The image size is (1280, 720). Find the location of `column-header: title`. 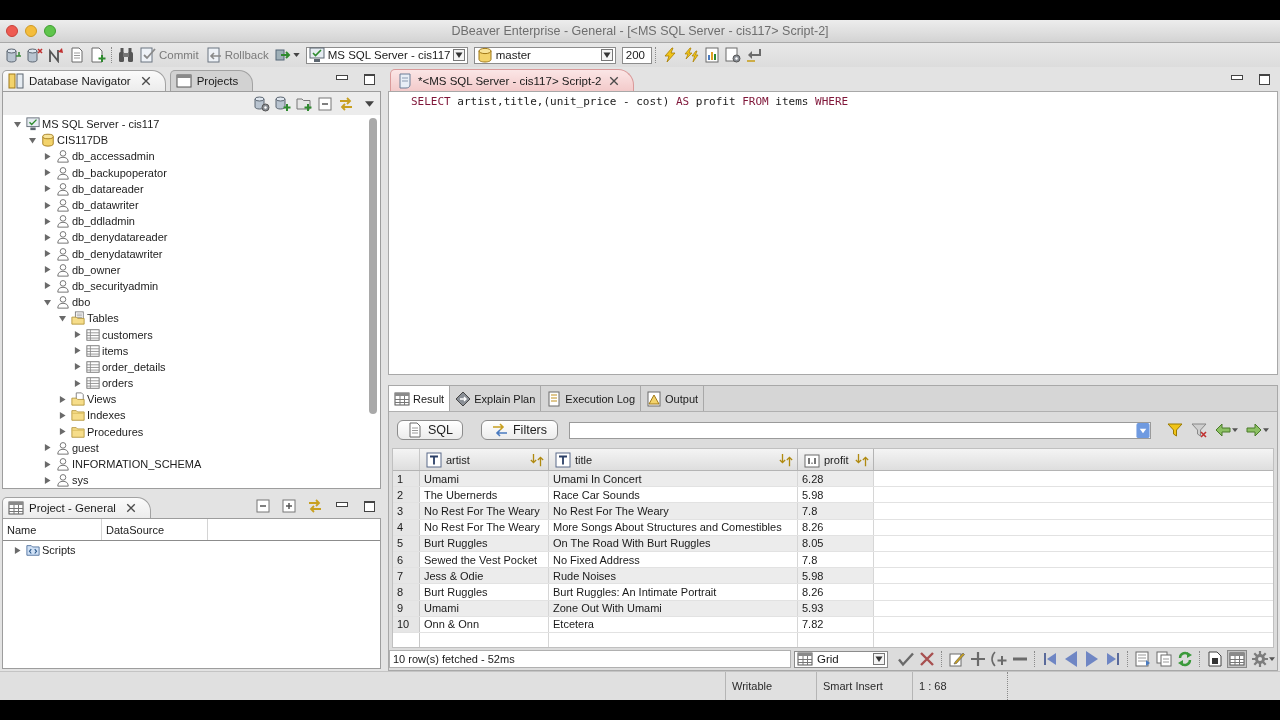

column-header: title is located at coordinates (673, 459).